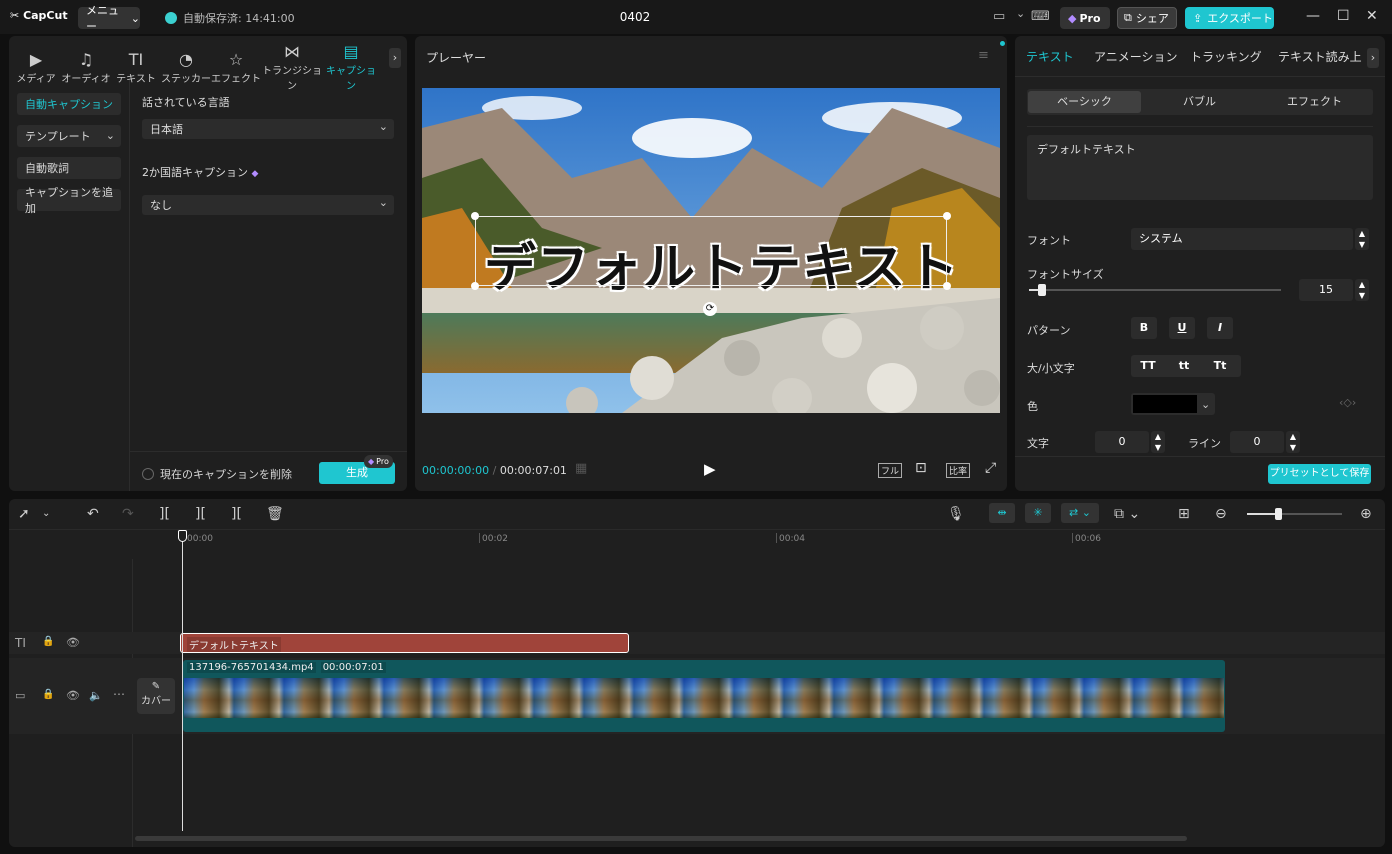 The image size is (1392, 854). I want to click on titlecase-button: Tt, so click(1220, 366).